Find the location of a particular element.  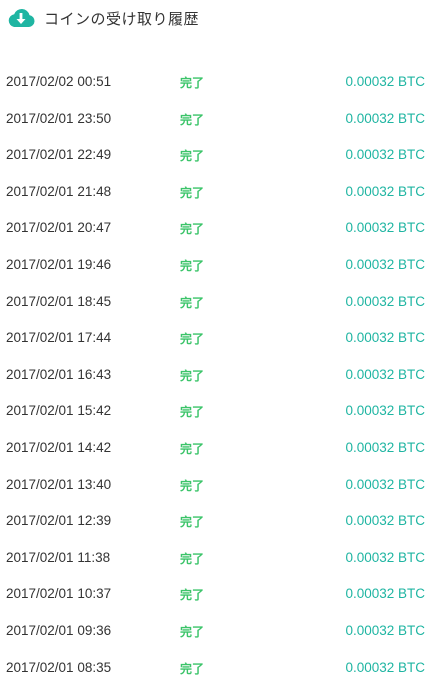

receipt-date: 2017/02/01 20:47 is located at coordinates (58, 227).